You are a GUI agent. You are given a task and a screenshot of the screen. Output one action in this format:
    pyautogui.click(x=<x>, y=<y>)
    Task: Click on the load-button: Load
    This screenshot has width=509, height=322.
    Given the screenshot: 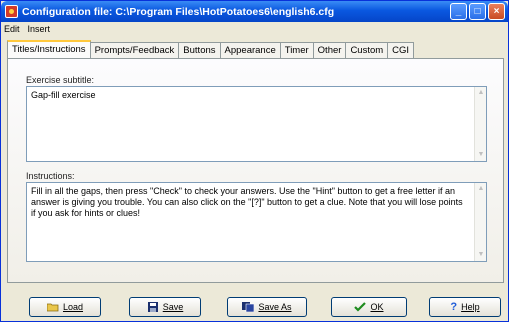 What is the action you would take?
    pyautogui.click(x=65, y=307)
    